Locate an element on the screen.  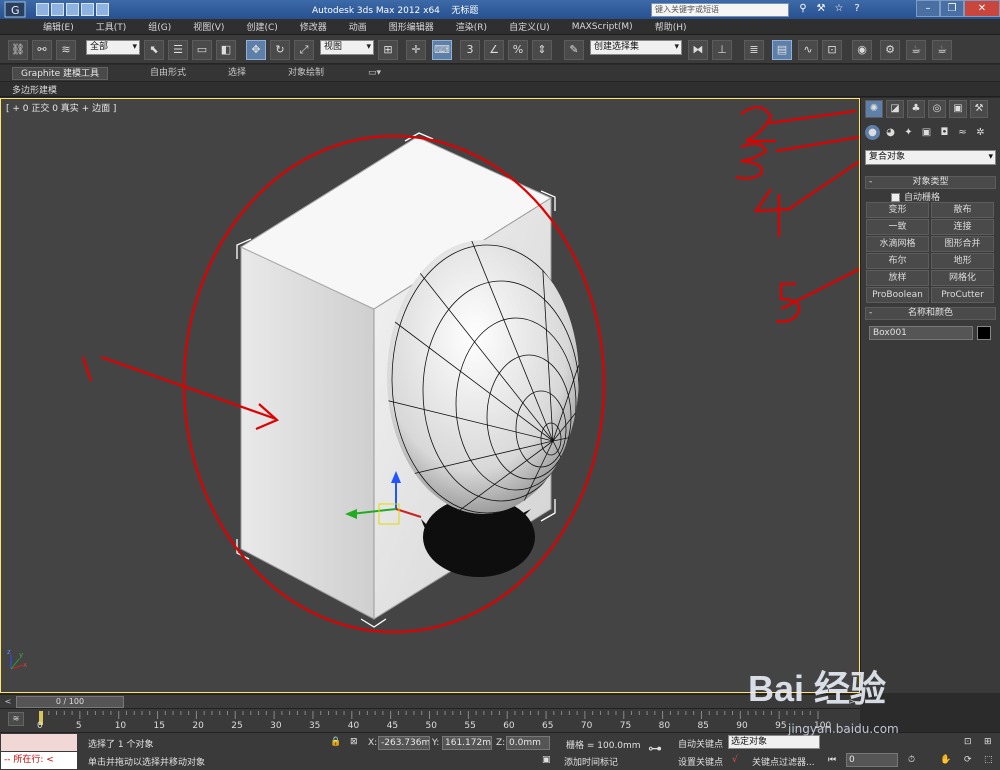
bind-spacewarp-icon: ≋ is located at coordinates (66, 50).